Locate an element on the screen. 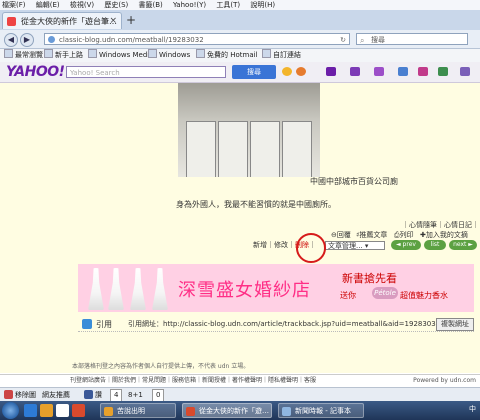 The width and height of the screenshot is (480, 420). facebook-like: 讚 is located at coordinates (93, 395).